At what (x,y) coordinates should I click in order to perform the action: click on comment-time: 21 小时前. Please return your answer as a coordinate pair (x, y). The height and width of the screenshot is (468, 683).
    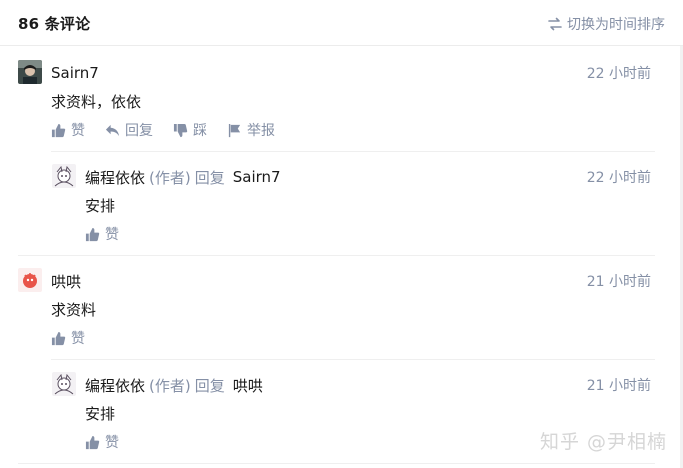
    Looking at the image, I should click on (618, 282).